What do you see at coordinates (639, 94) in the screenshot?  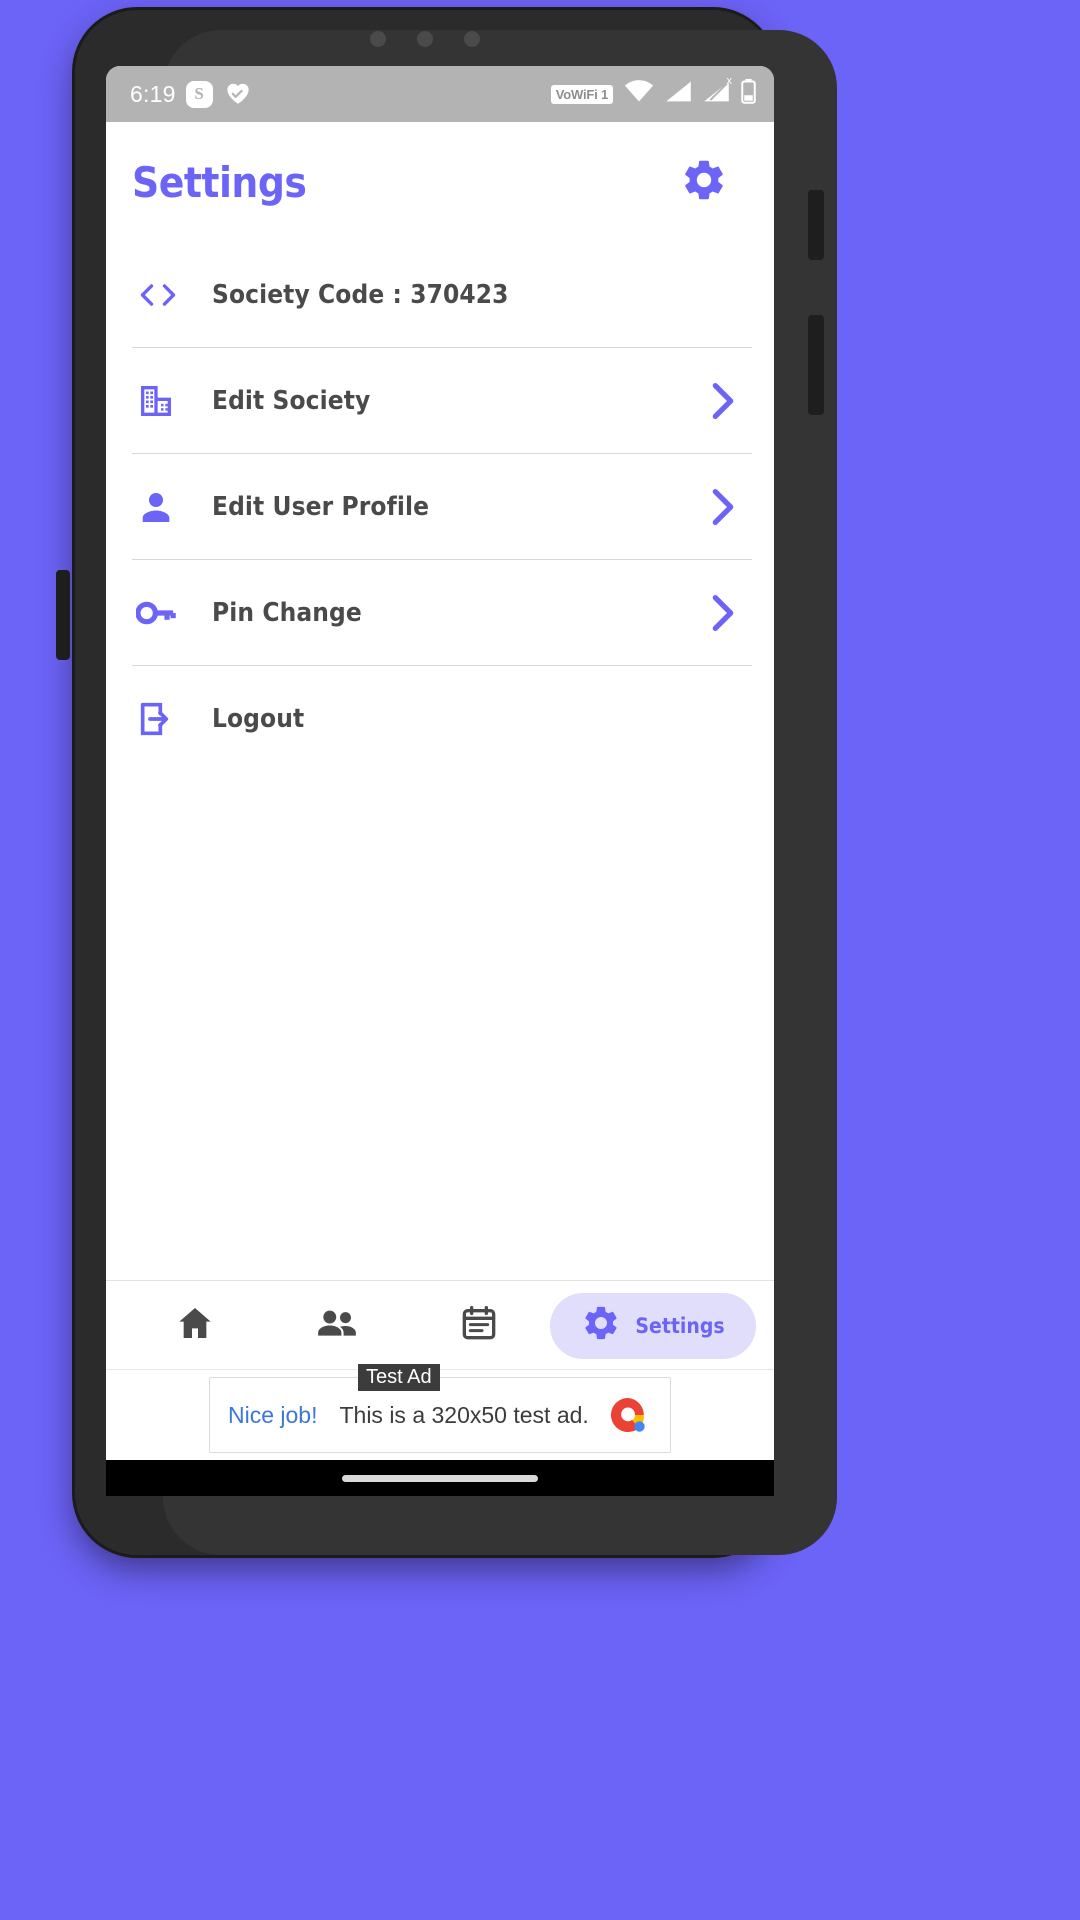 I see `wifi-icon` at bounding box center [639, 94].